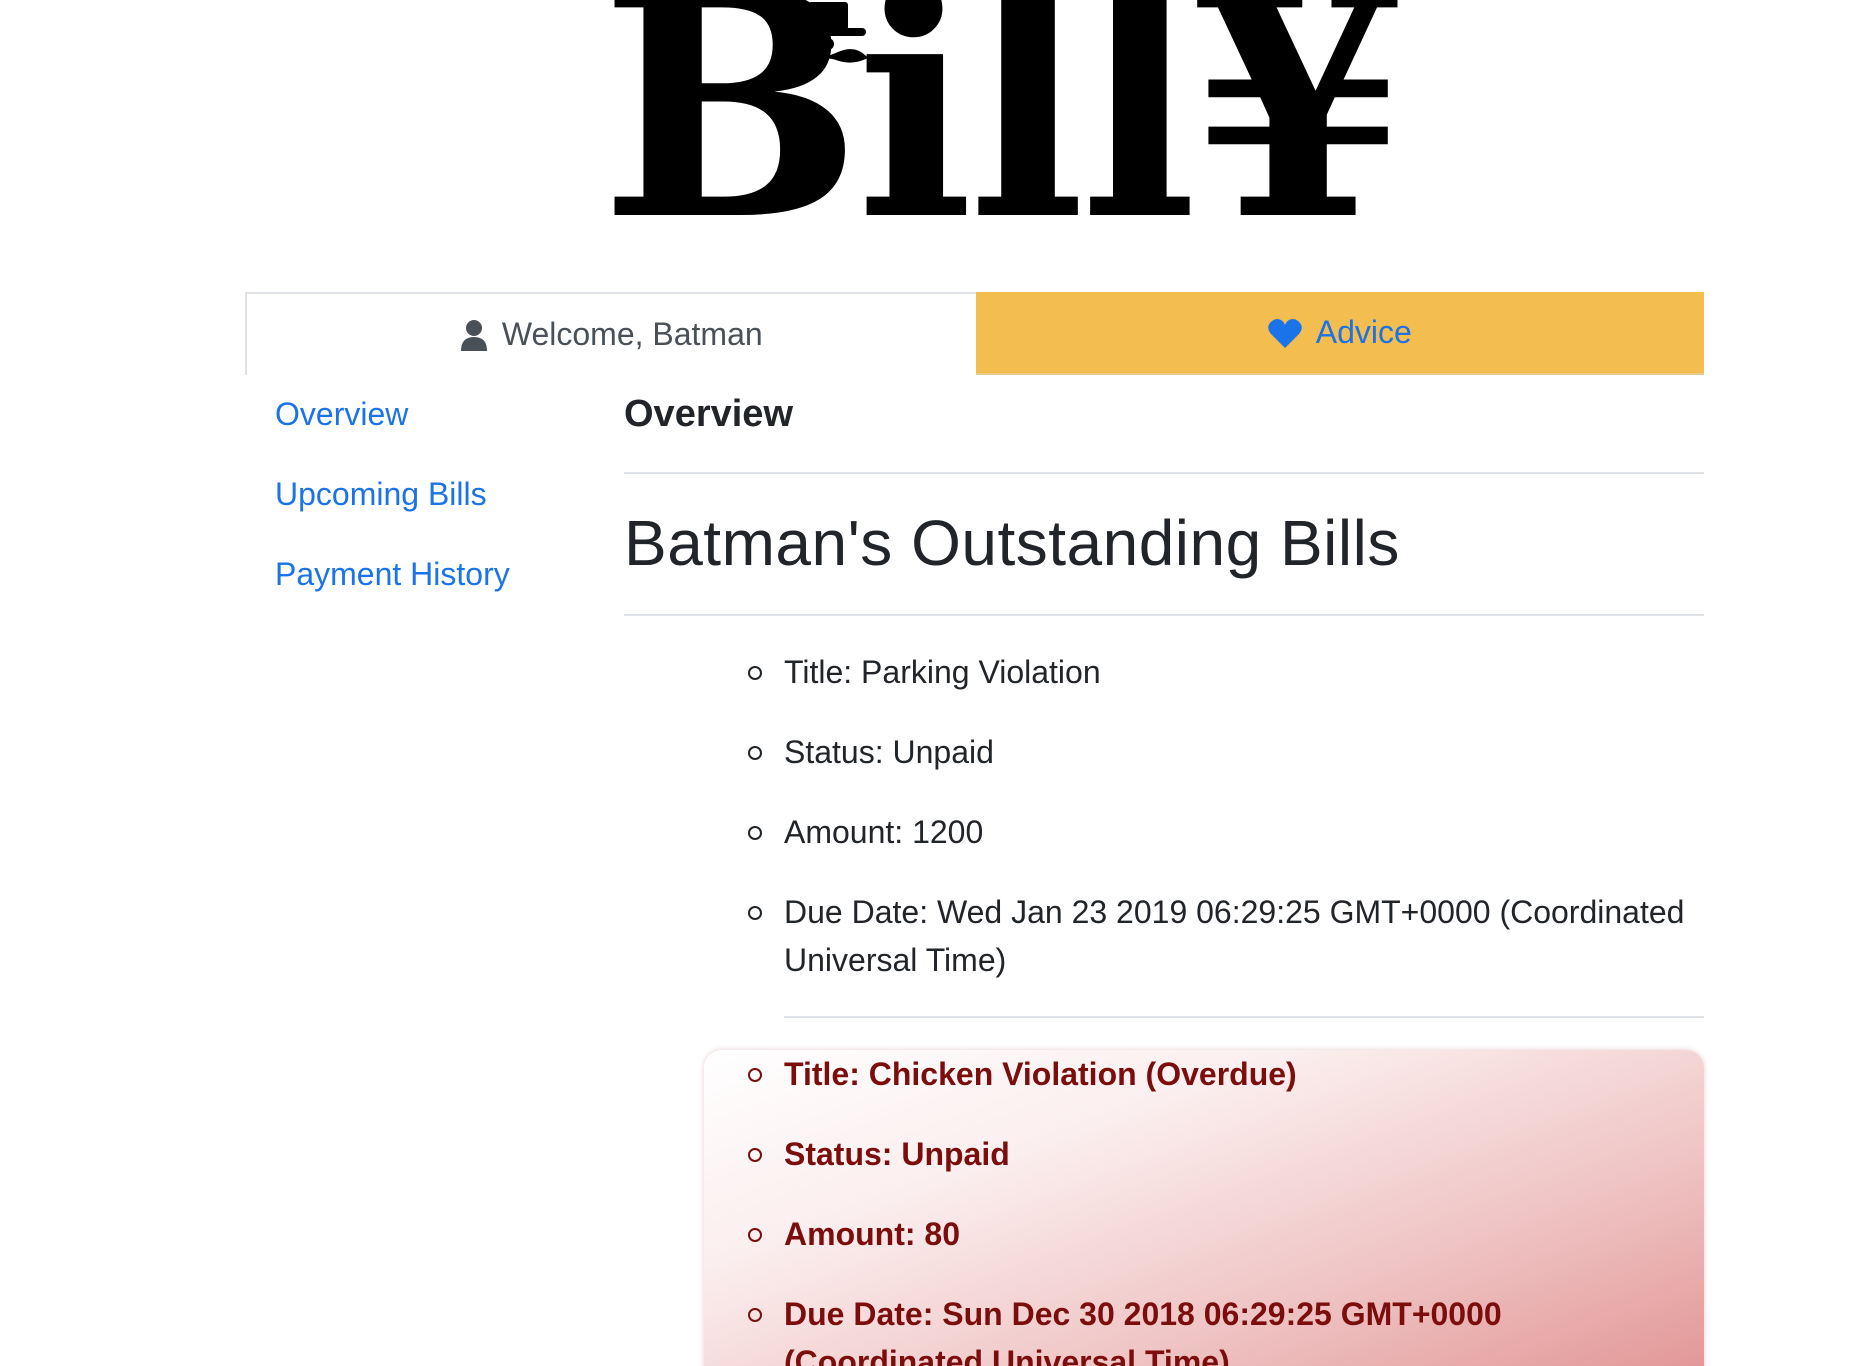  What do you see at coordinates (884, 832) in the screenshot?
I see `bill-amount-text: Amount: 1200` at bounding box center [884, 832].